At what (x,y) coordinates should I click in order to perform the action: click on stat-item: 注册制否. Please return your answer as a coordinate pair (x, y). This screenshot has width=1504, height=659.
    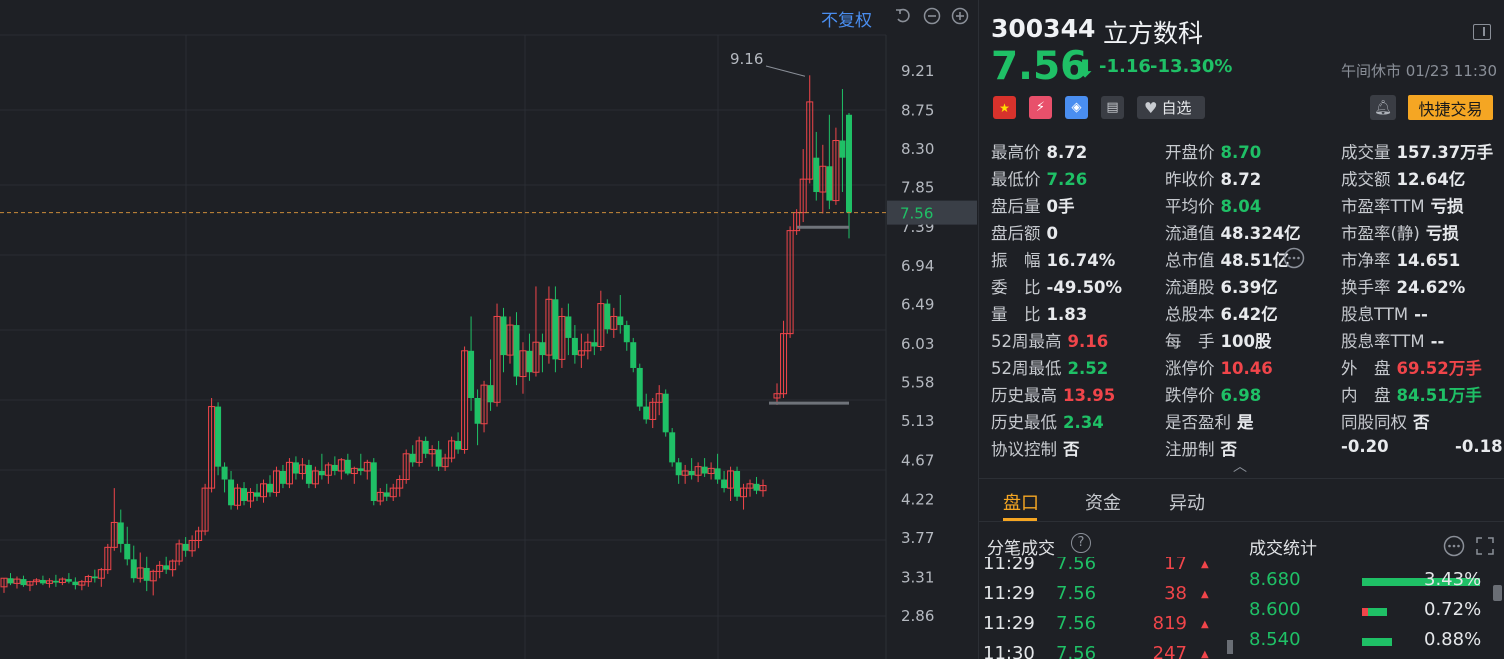
    Looking at the image, I should click on (1201, 448).